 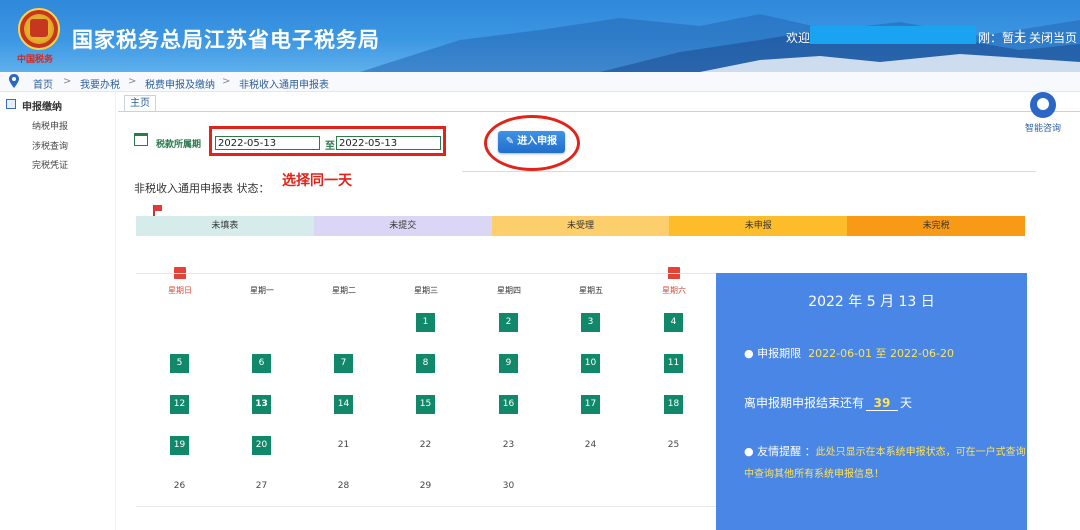 I want to click on sidebar-item-tax-certificate: 完税凭证, so click(x=50, y=164).